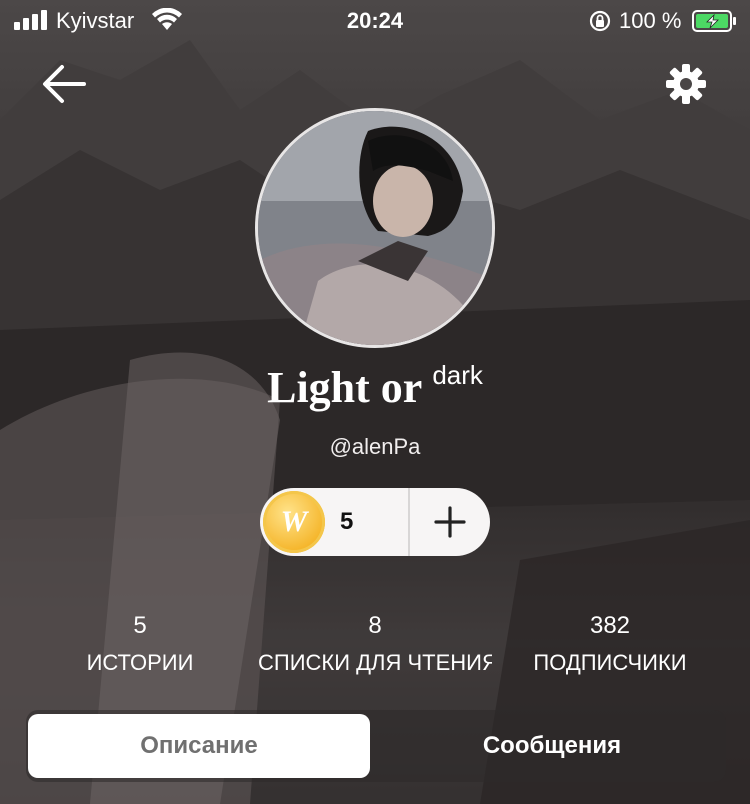 The height and width of the screenshot is (804, 750). I want to click on pill-divider, so click(409, 522).